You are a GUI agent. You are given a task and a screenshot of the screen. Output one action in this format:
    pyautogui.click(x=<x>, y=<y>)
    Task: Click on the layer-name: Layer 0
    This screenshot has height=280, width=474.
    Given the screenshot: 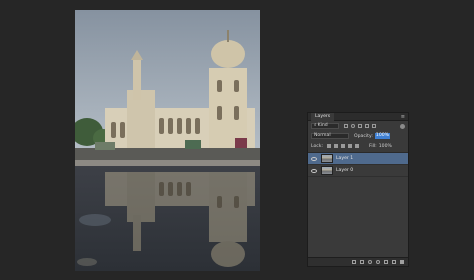 What is the action you would take?
    pyautogui.click(x=345, y=170)
    